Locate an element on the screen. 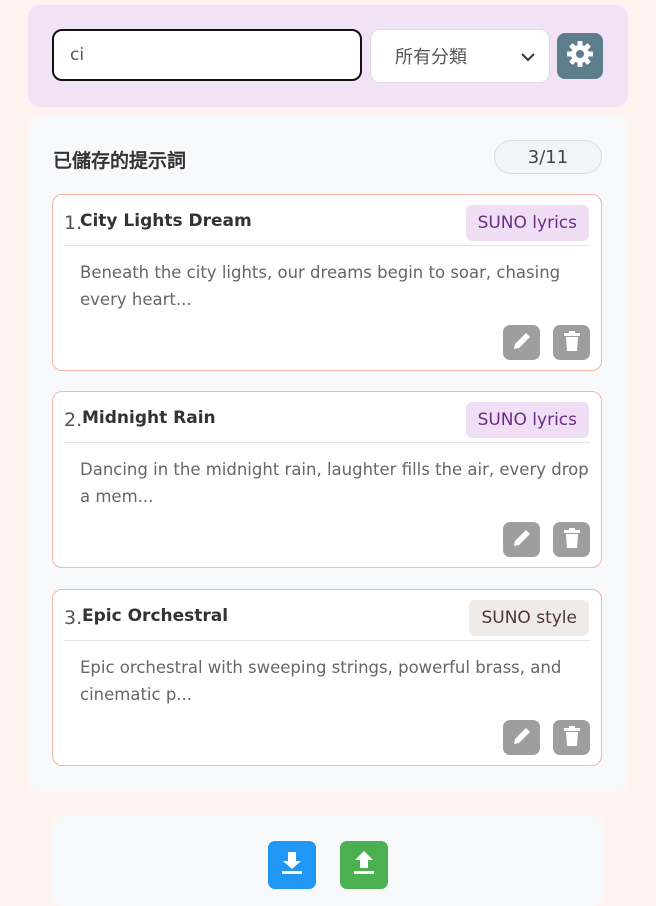 This screenshot has height=906, width=656. search-input is located at coordinates (207, 55).